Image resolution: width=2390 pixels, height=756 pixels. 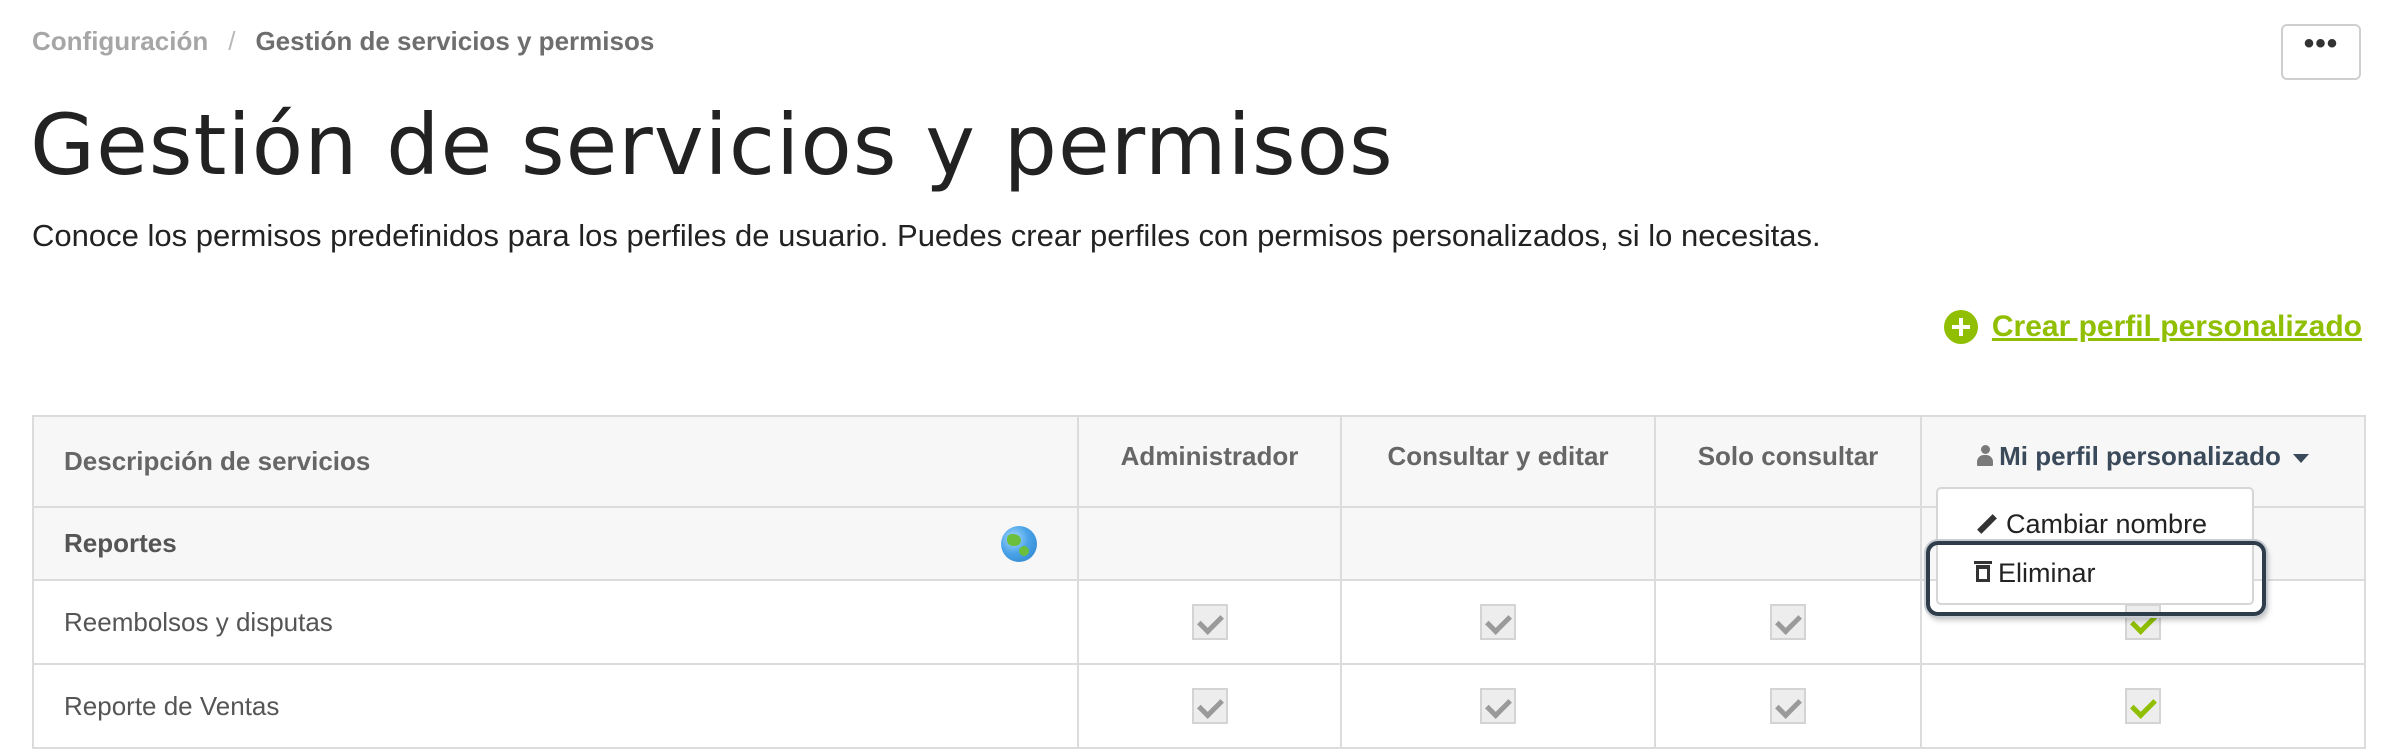 What do you see at coordinates (712, 145) in the screenshot?
I see `page-title: Gestión de servicios y permisos` at bounding box center [712, 145].